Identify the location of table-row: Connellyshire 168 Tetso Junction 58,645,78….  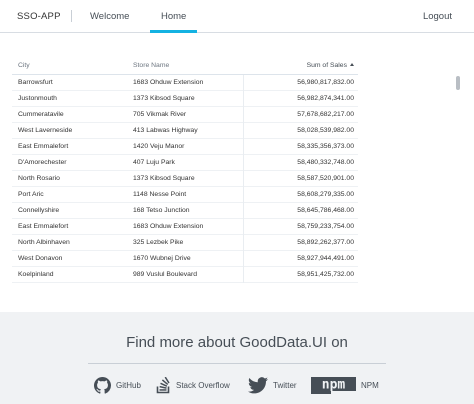
(185, 211).